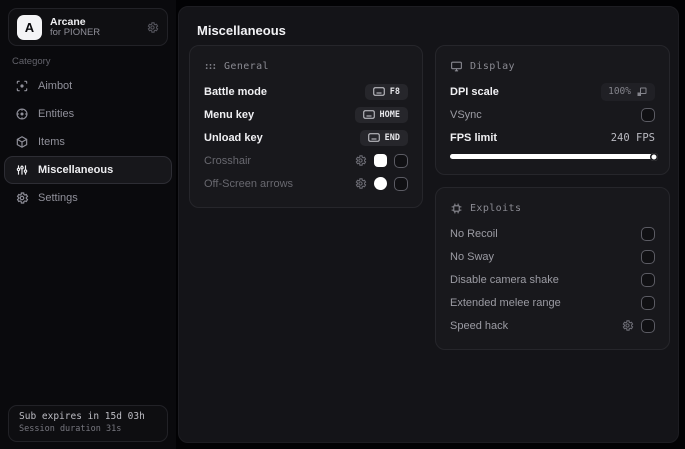 The image size is (685, 449). I want to click on setting-row-menu-key: Menu key HOME, so click(306, 114).